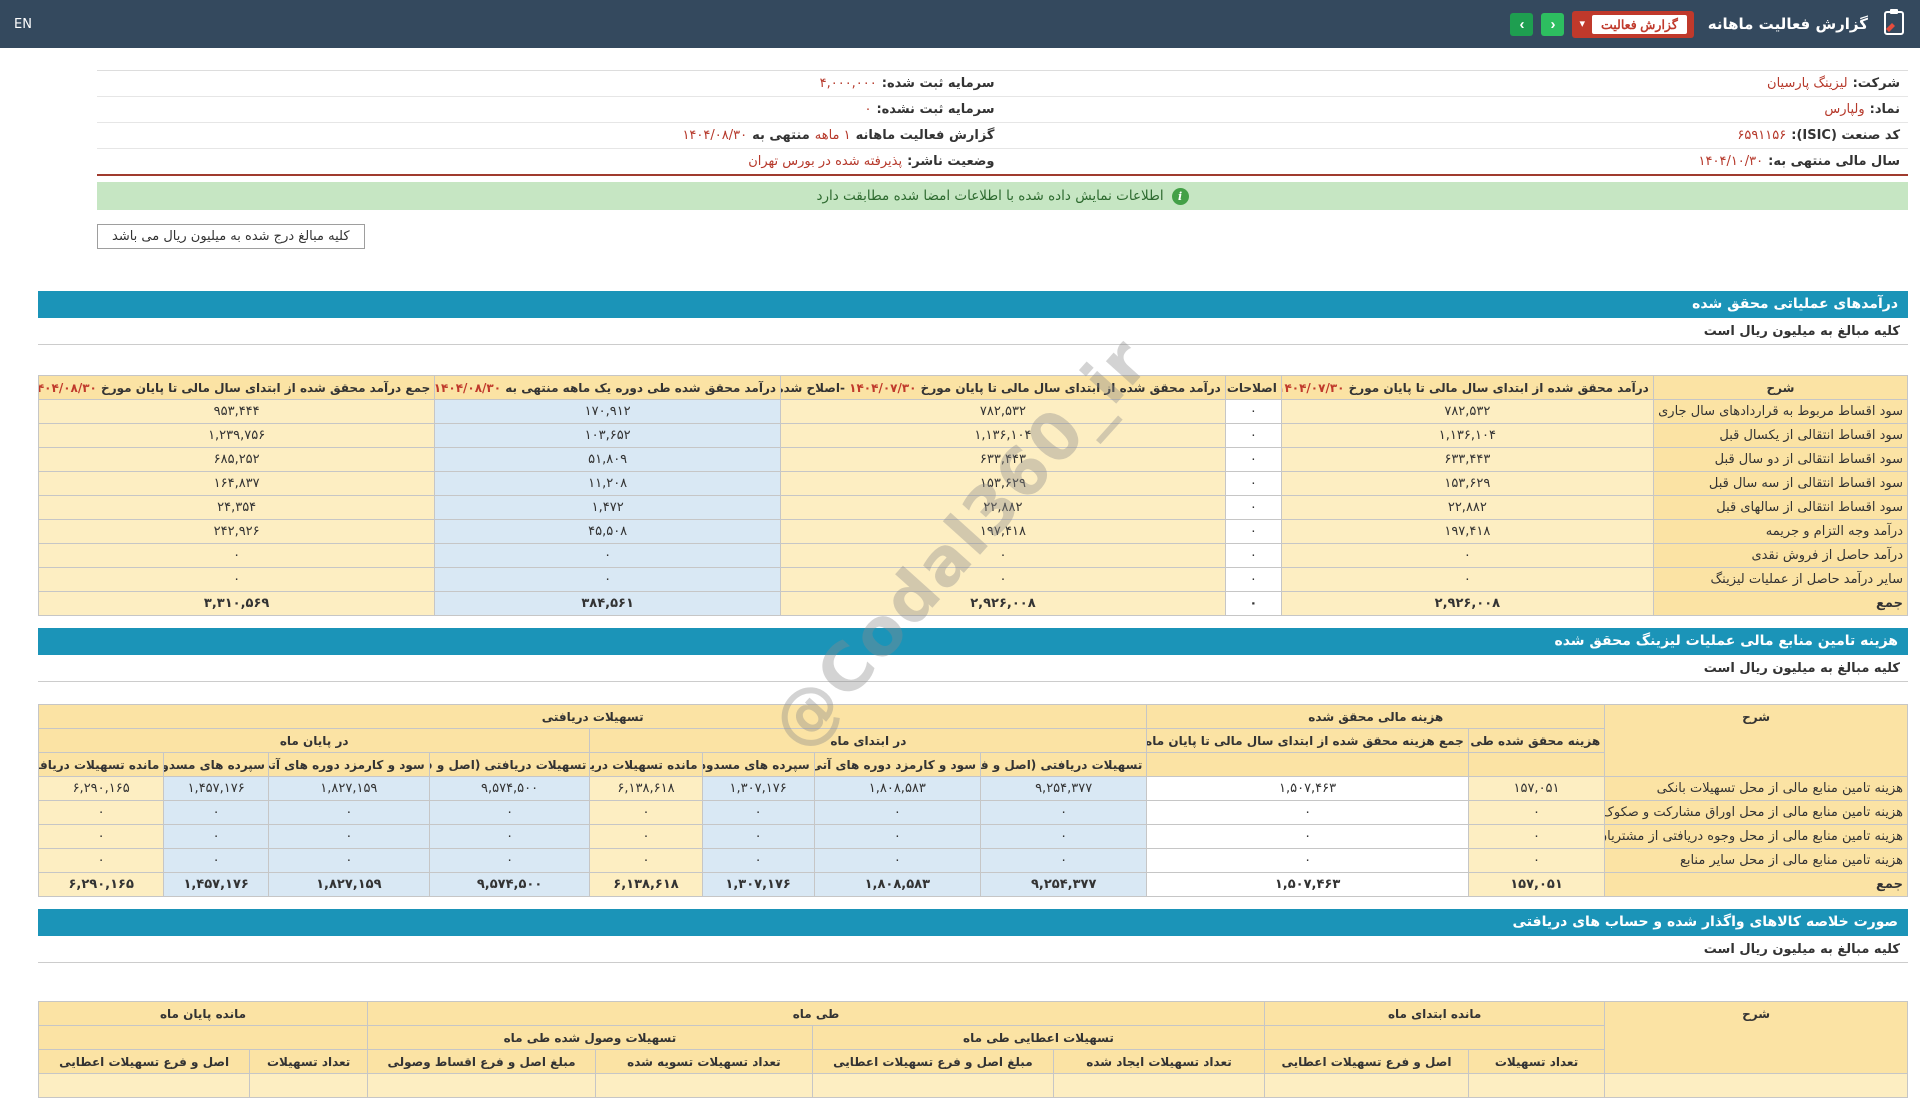 Image resolution: width=1920 pixels, height=1098 pixels. I want to click on value-cell: ۲,۹۲۶,۰۰۸, so click(1003, 603).